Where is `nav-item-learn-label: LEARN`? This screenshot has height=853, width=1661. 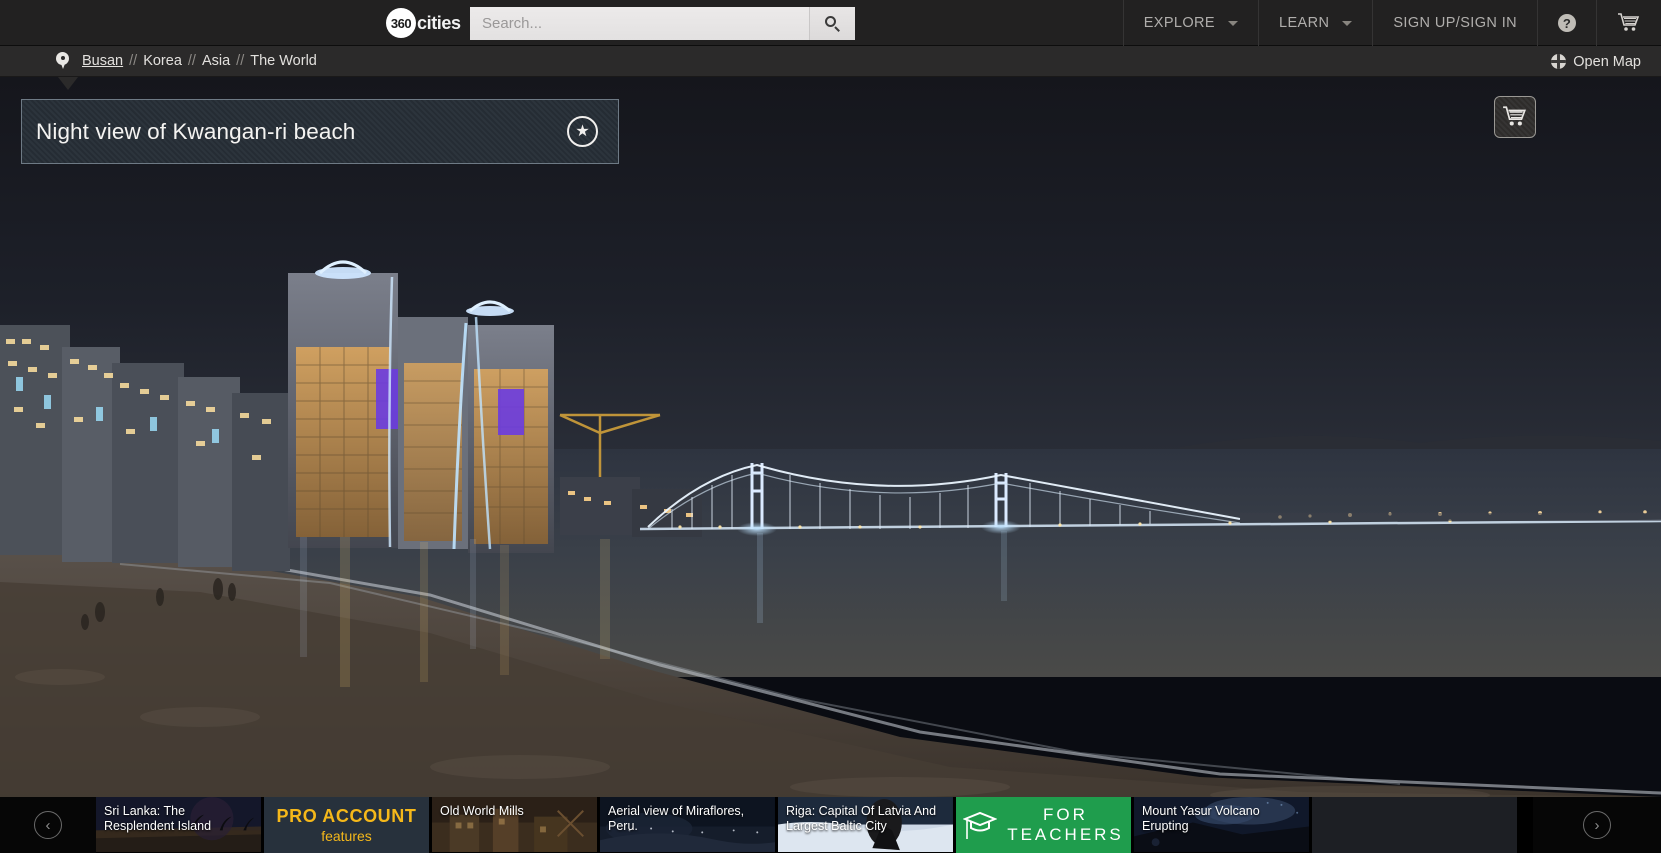 nav-item-learn-label: LEARN is located at coordinates (1304, 23).